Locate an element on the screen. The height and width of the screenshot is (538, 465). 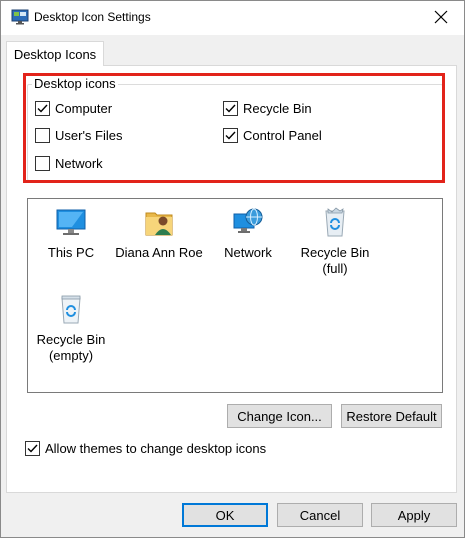
control-panel-label: Control Panel is located at coordinates (282, 135).